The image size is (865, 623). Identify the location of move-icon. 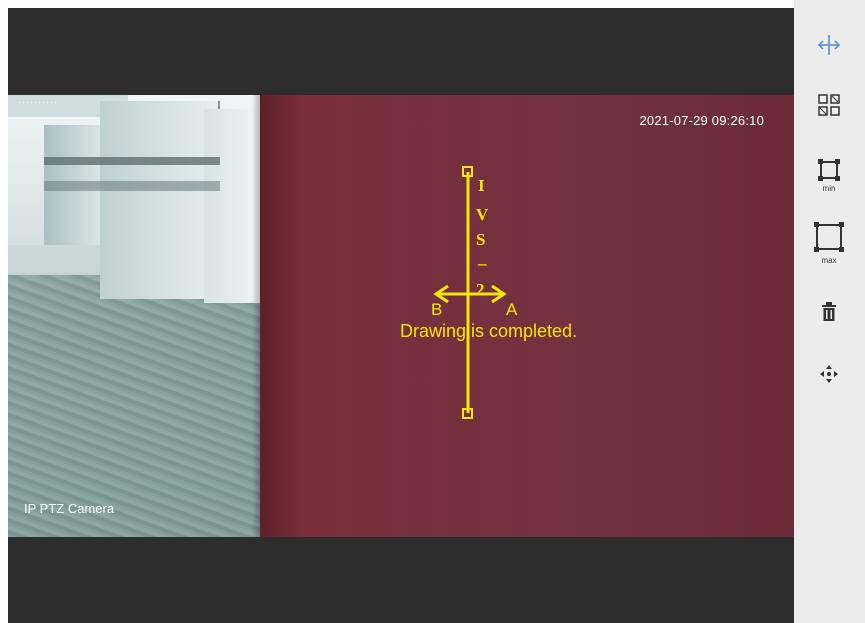
(829, 374).